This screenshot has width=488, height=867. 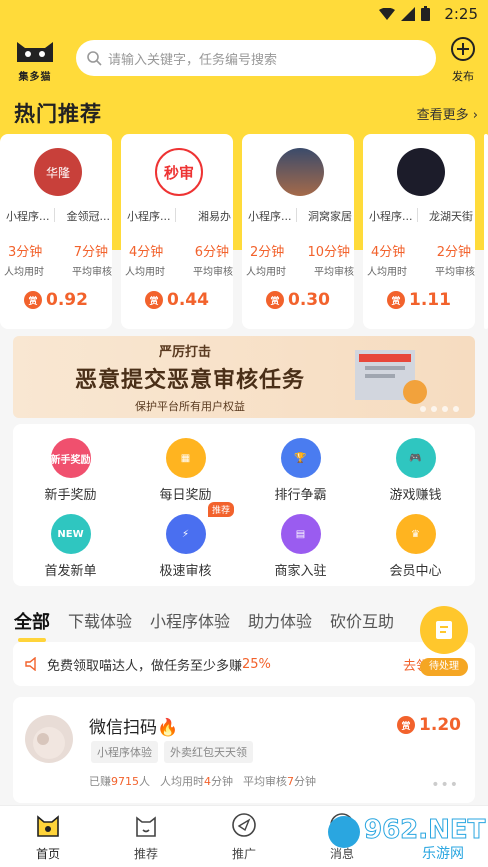 What do you see at coordinates (70, 460) in the screenshot?
I see `icon-text: 新手奖励` at bounding box center [70, 460].